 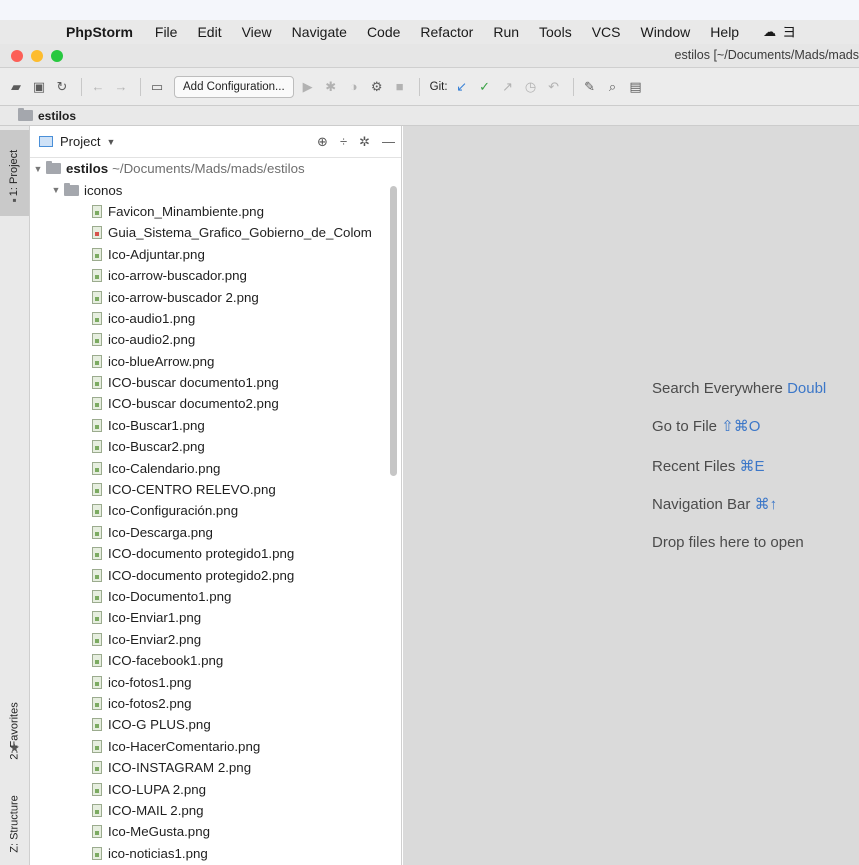 What do you see at coordinates (71, 189) in the screenshot?
I see `folder-icon` at bounding box center [71, 189].